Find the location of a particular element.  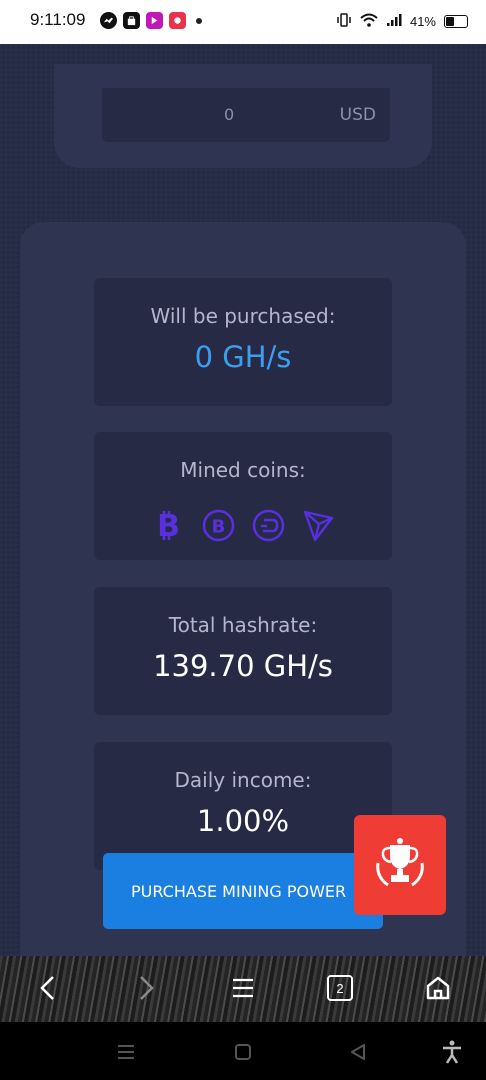

menu-icon is located at coordinates (243, 988).